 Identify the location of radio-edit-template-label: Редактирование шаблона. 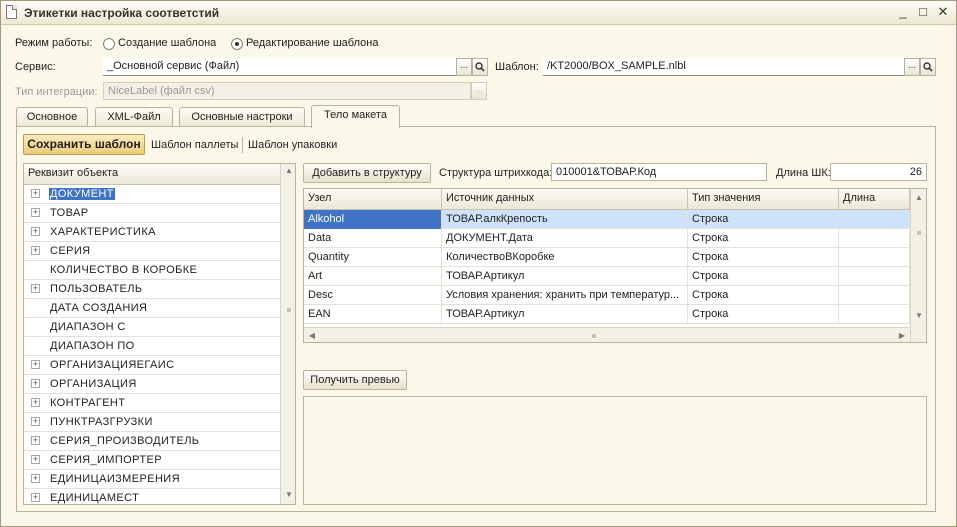
(312, 43).